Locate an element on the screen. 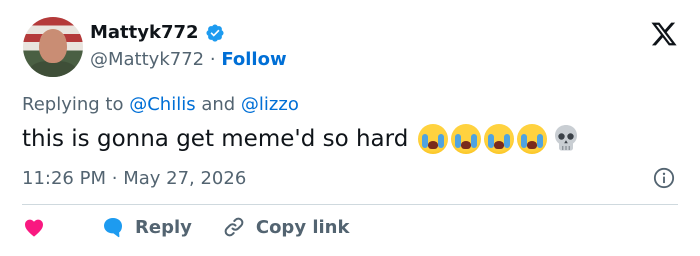 The width and height of the screenshot is (700, 256). replying-to: Replying to @Chilis and @lizzo is located at coordinates (160, 104).